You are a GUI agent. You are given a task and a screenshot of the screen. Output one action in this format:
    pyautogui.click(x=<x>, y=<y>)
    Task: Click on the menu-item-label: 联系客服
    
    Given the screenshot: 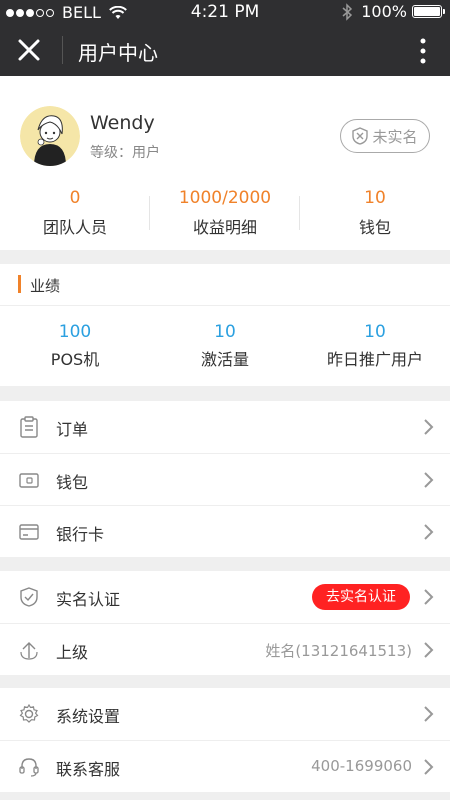 What is the action you would take?
    pyautogui.click(x=88, y=769)
    